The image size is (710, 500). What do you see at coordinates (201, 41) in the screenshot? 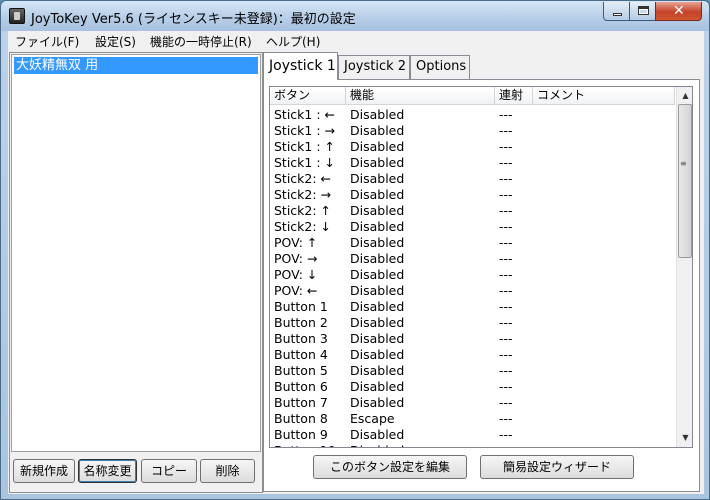
I see `menu-pause: 機能の一時停止(R)` at bounding box center [201, 41].